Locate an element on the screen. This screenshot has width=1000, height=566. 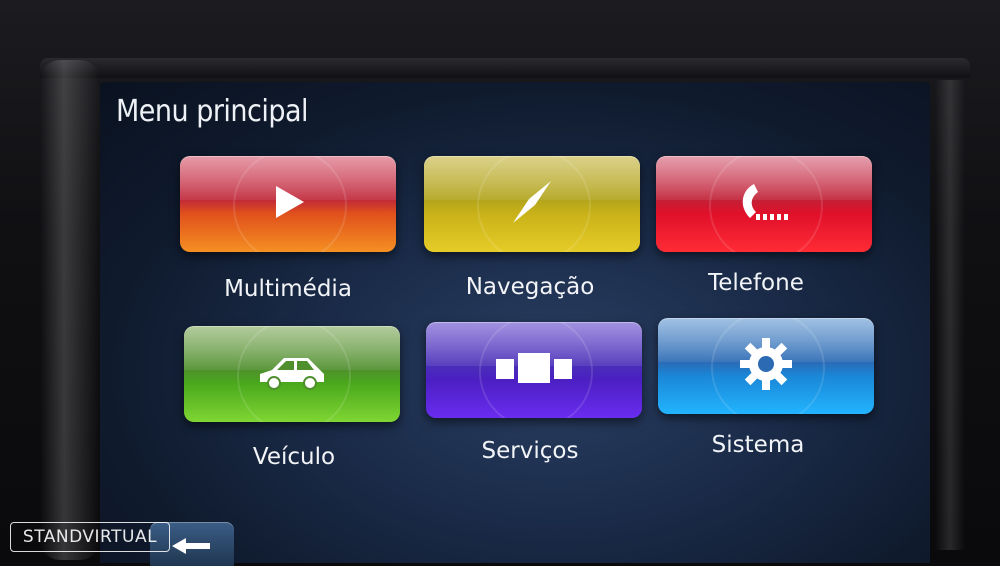
phone-icon is located at coordinates (764, 204).